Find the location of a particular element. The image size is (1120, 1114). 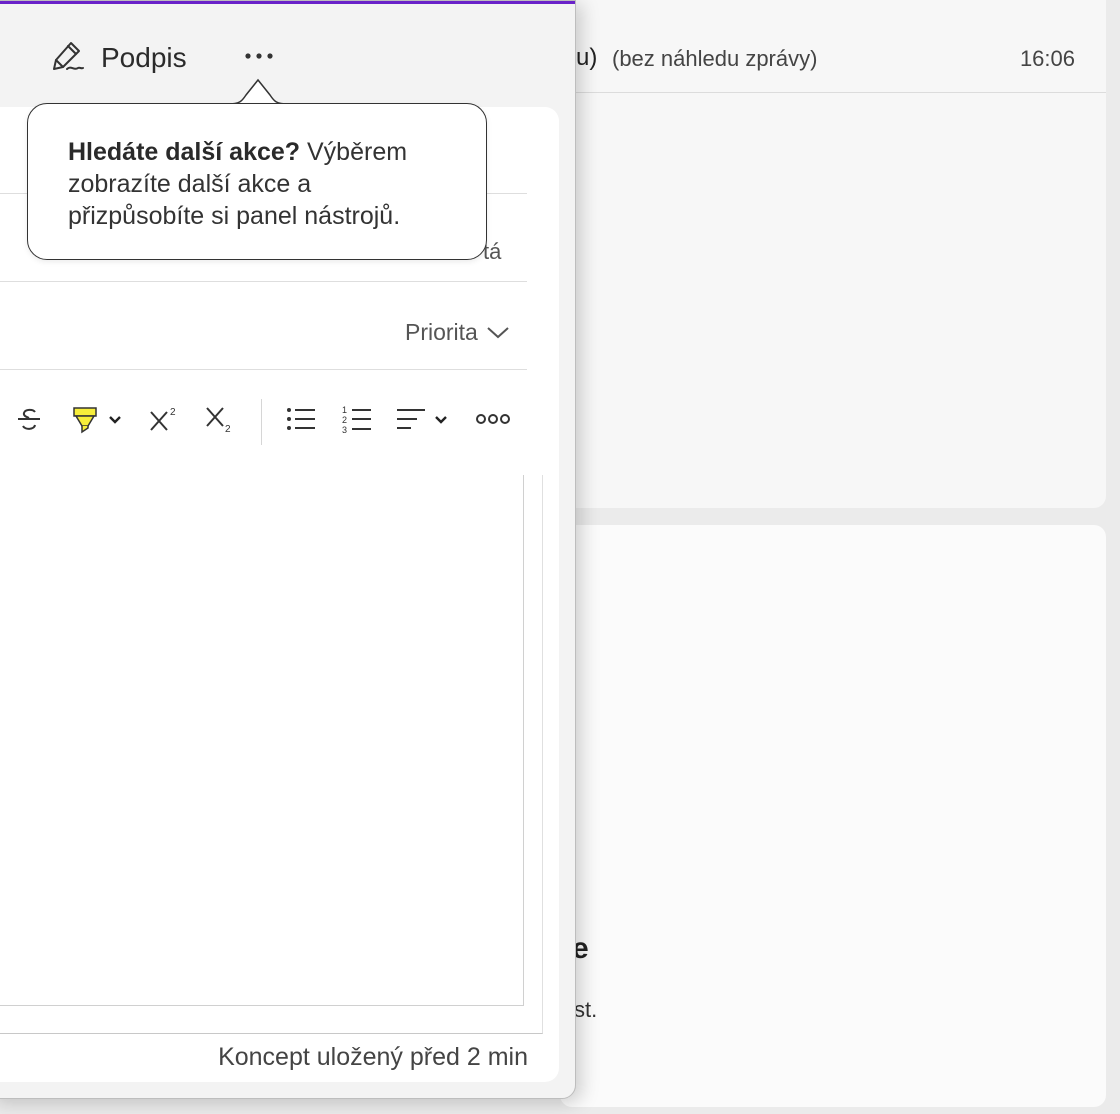

align-dropdown-icon is located at coordinates (441, 421).